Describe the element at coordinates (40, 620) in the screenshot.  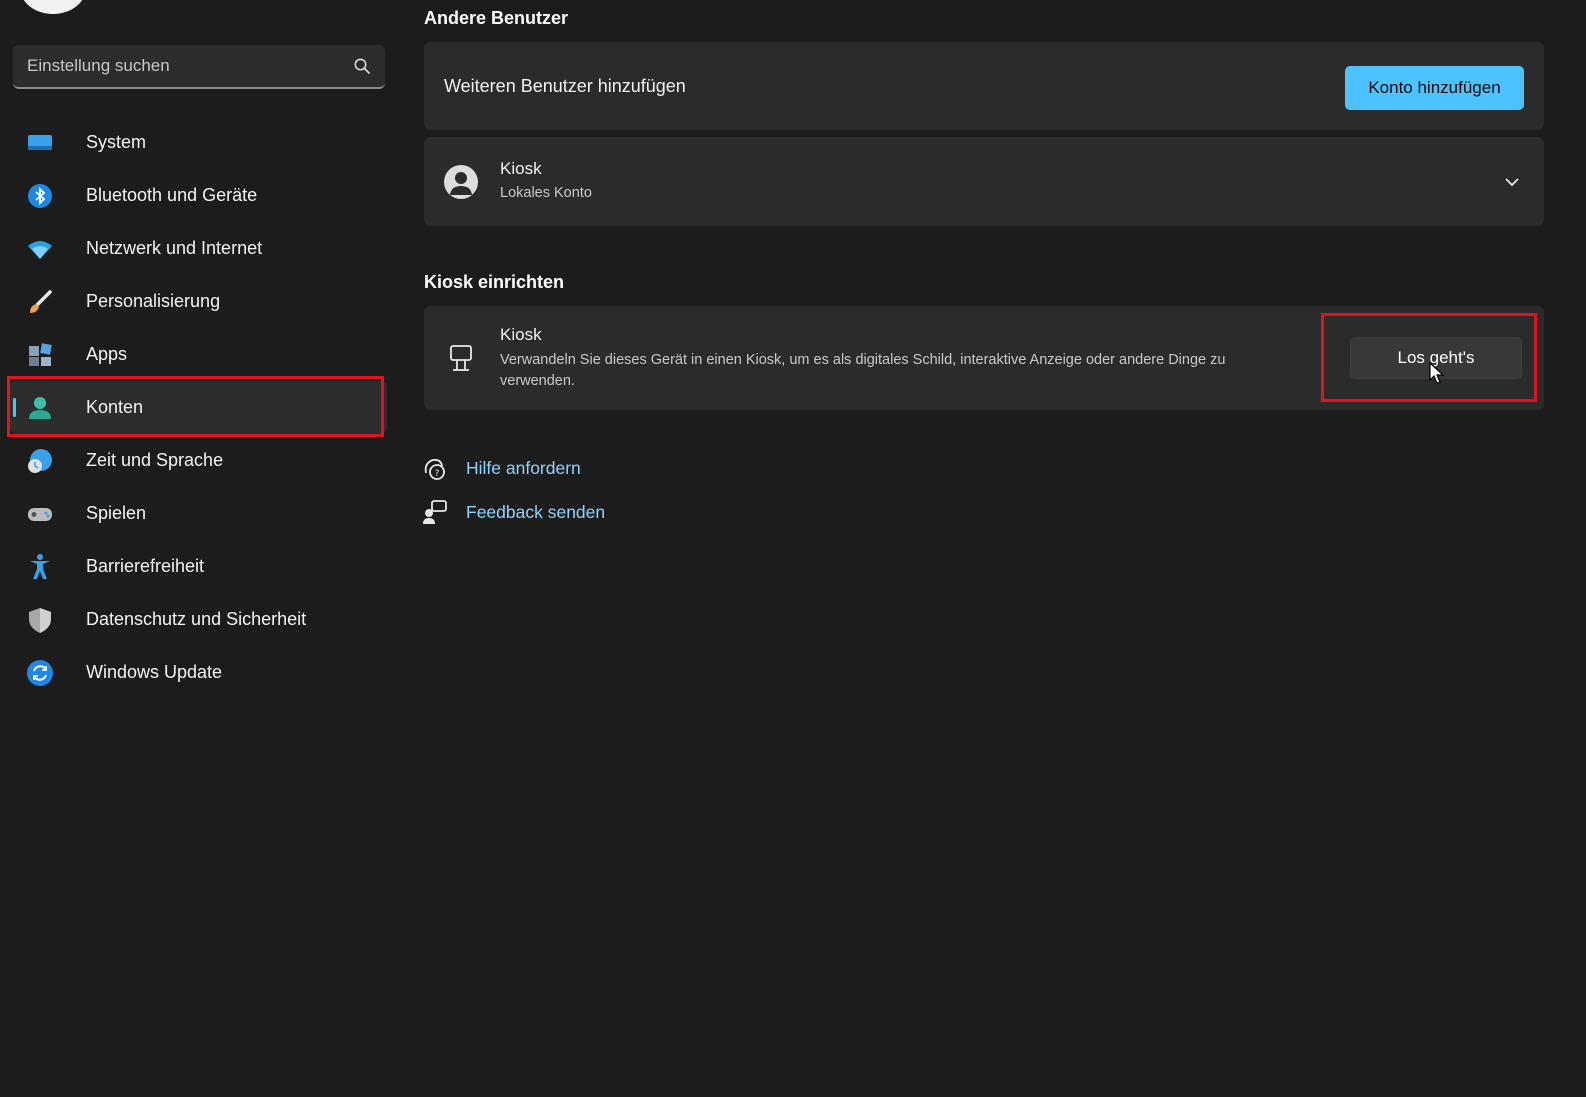
I see `shield-icon` at that location.